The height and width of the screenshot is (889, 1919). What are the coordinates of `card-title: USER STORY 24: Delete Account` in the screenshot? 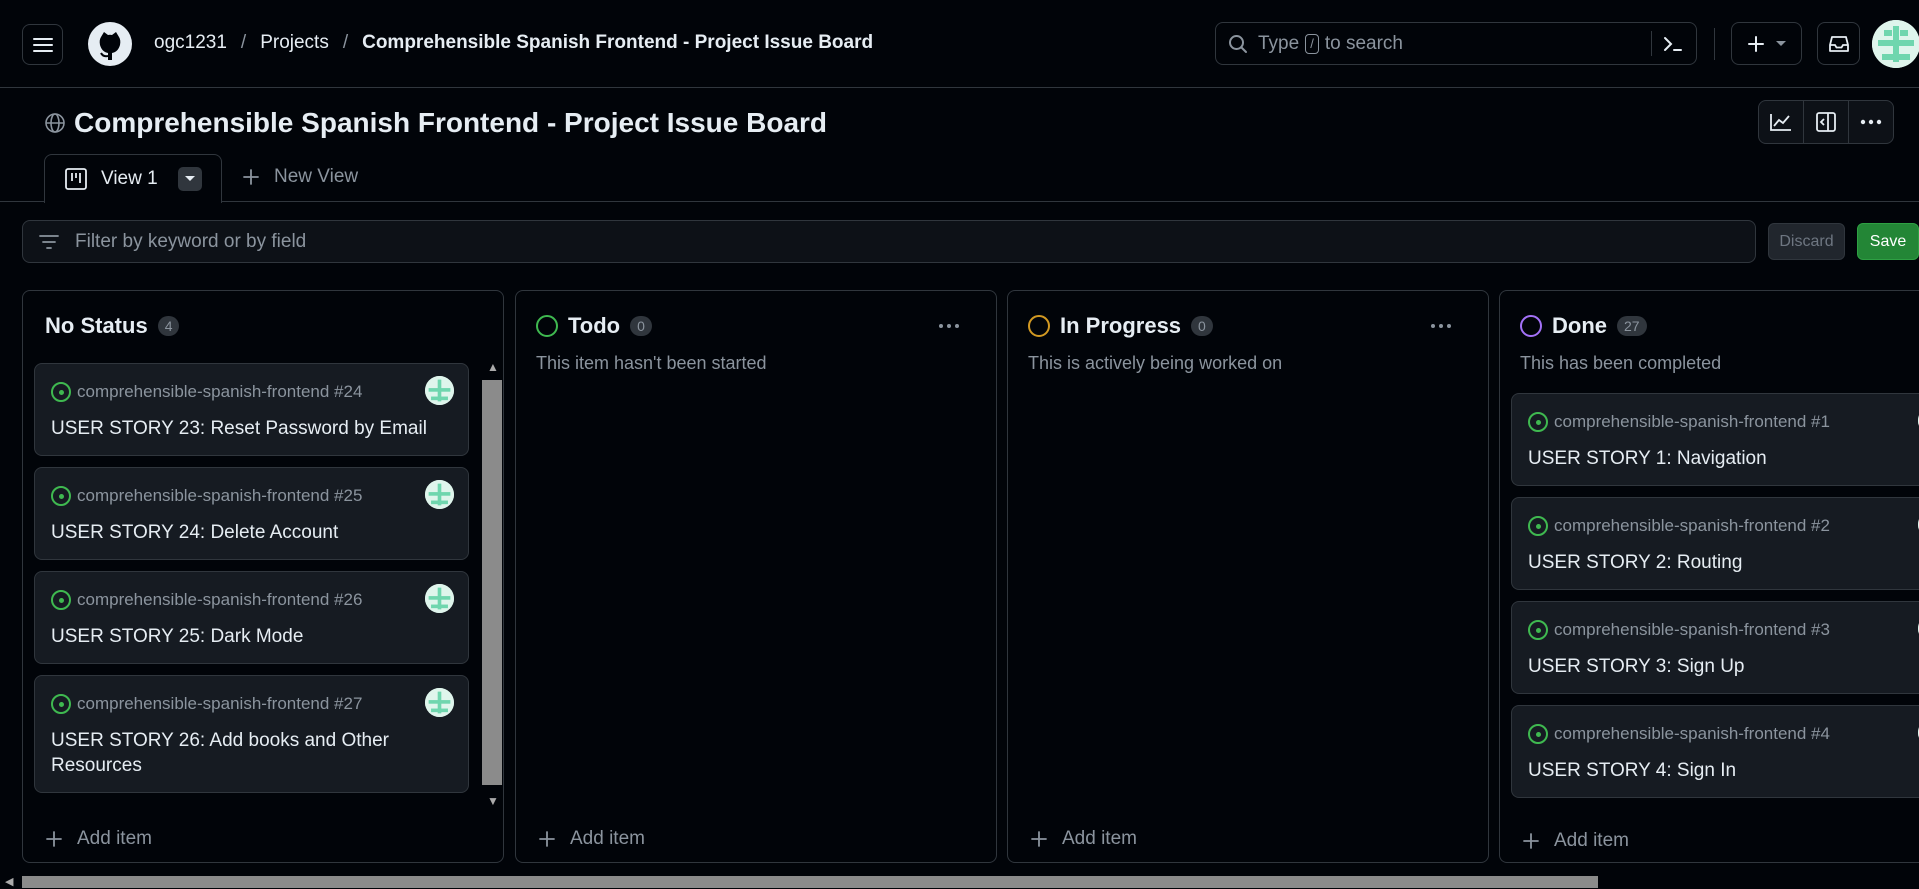 It's located at (241, 532).